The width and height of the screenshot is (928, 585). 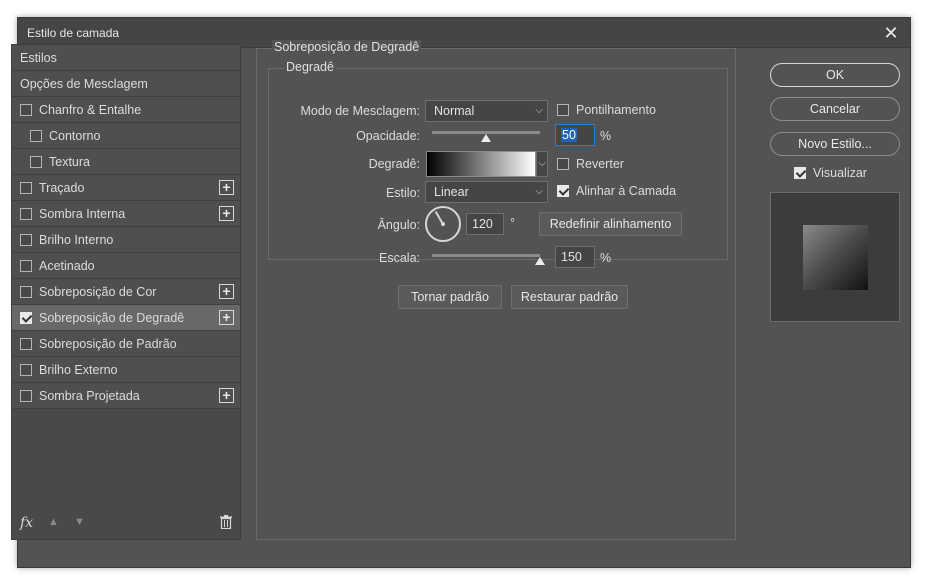 What do you see at coordinates (53, 522) in the screenshot?
I see `move-up-icon: ▲` at bounding box center [53, 522].